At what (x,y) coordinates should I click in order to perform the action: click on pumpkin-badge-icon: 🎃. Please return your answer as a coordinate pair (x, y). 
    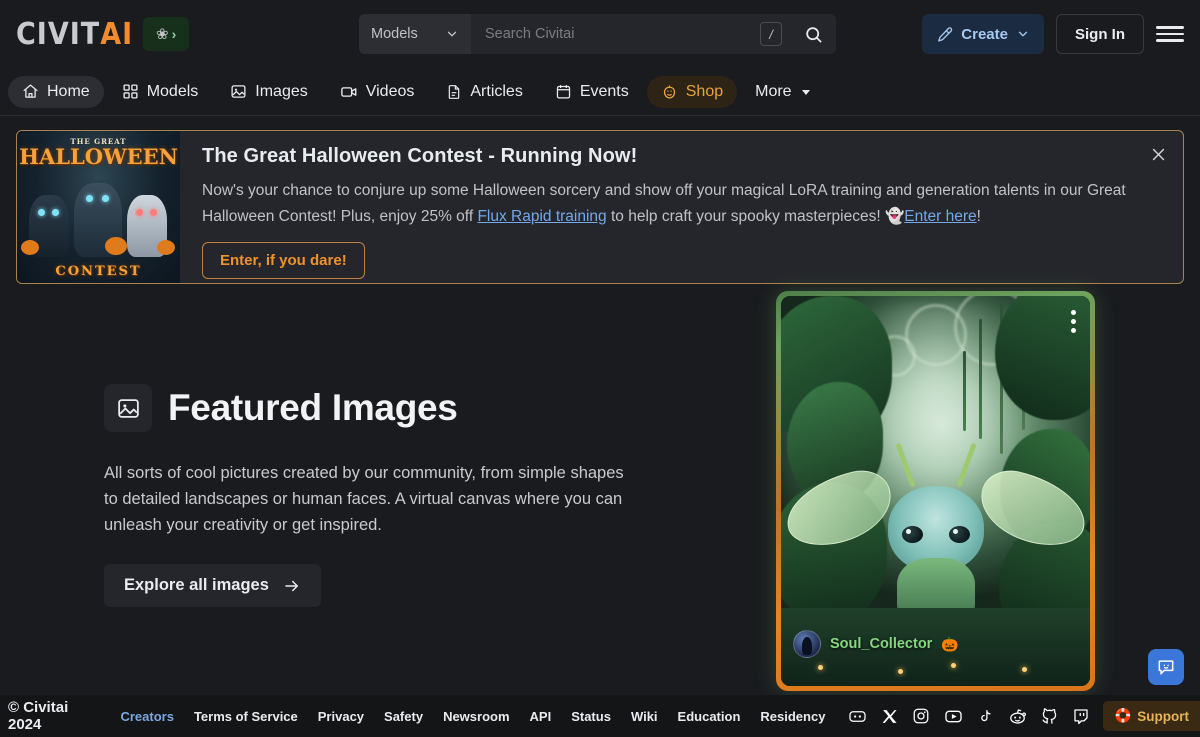
    Looking at the image, I should click on (950, 643).